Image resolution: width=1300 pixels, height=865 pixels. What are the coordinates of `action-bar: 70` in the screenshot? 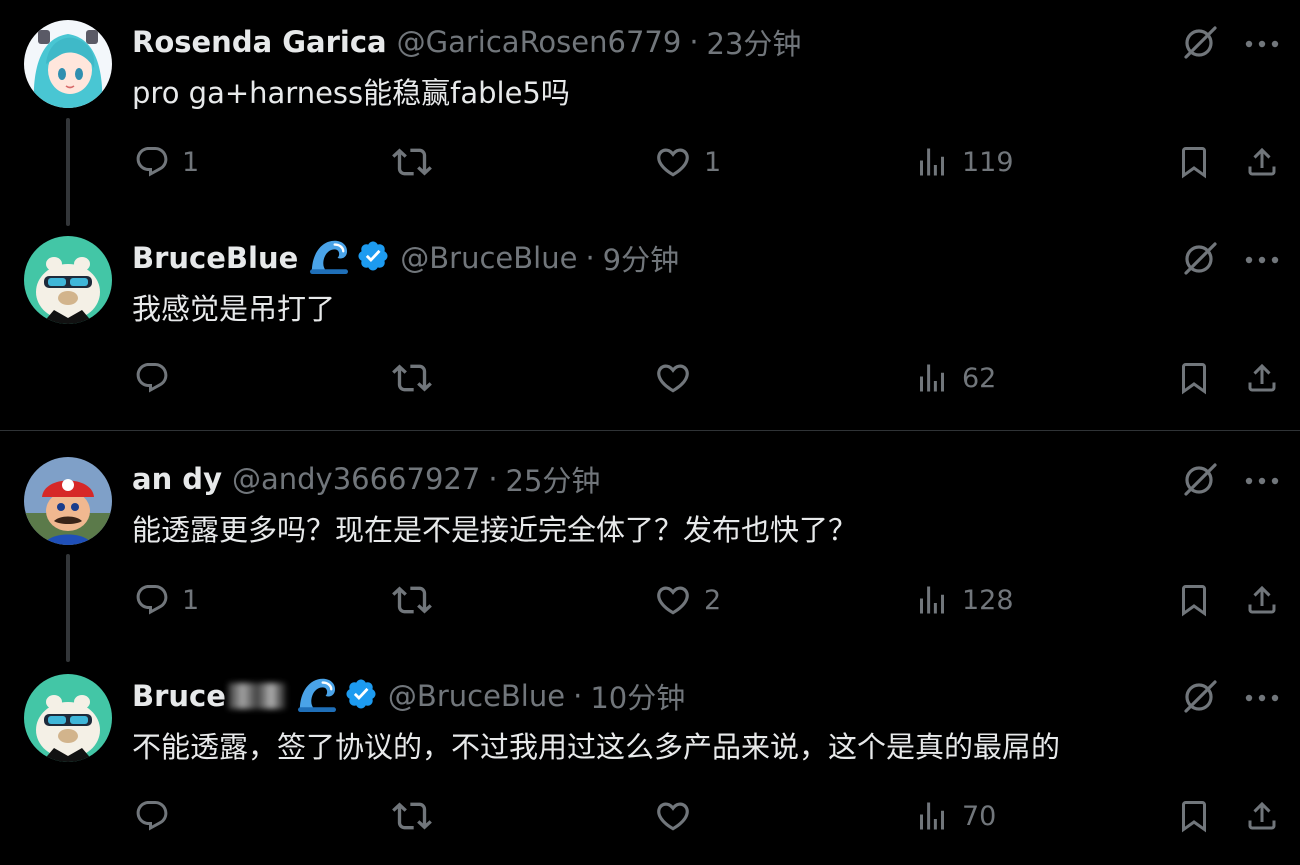 It's located at (650, 816).